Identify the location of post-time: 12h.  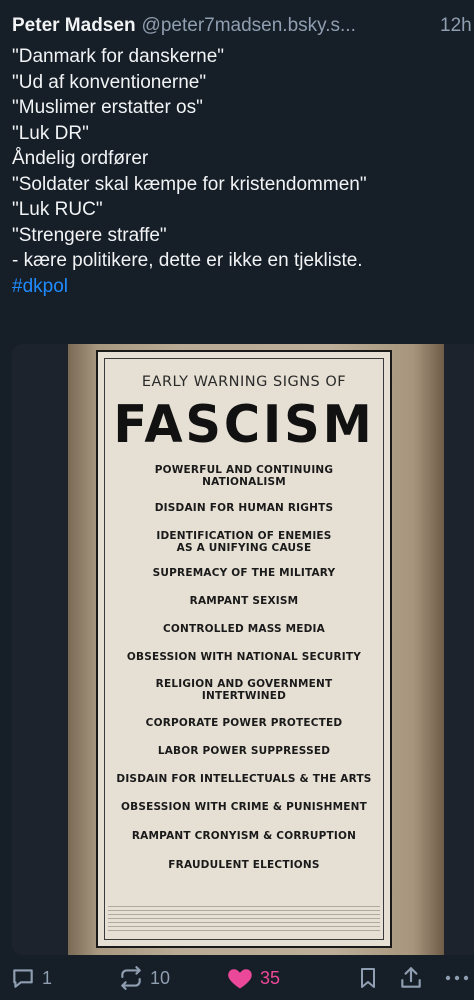
(457, 26).